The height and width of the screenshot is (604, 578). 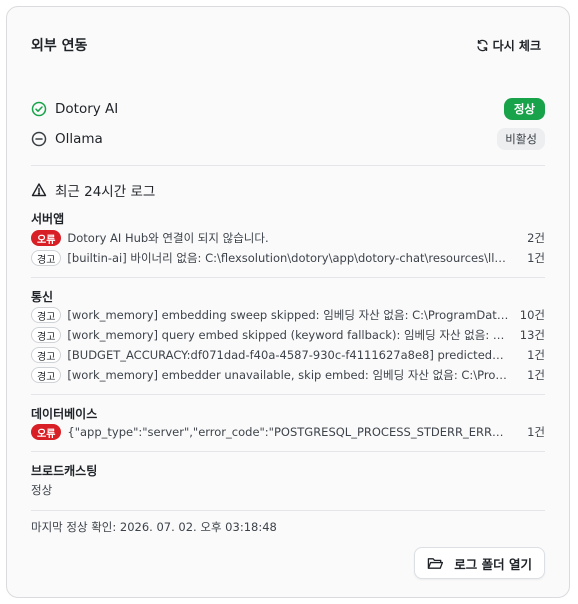 I want to click on logs-heading: 최근 24시간 로그, so click(x=93, y=190).